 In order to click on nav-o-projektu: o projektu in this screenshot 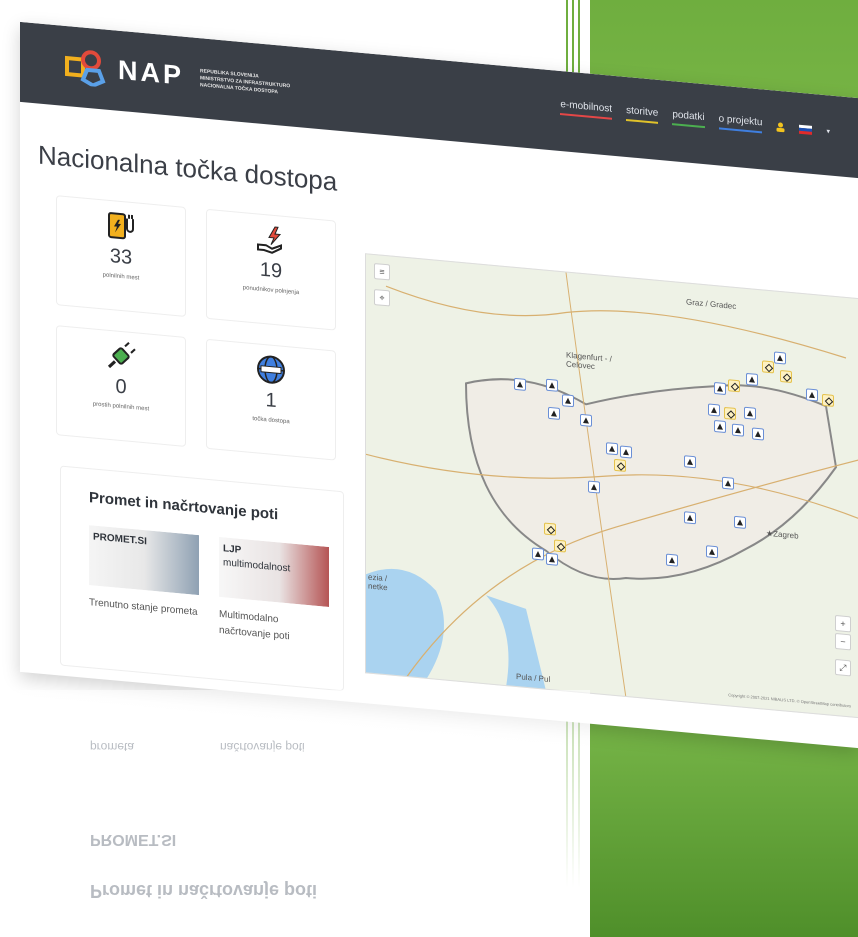, I will do `click(740, 123)`.